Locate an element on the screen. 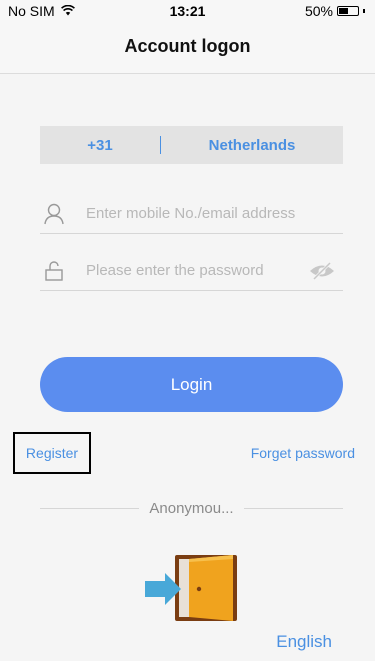 The width and height of the screenshot is (375, 661). battery-percent: 50% is located at coordinates (318, 11).